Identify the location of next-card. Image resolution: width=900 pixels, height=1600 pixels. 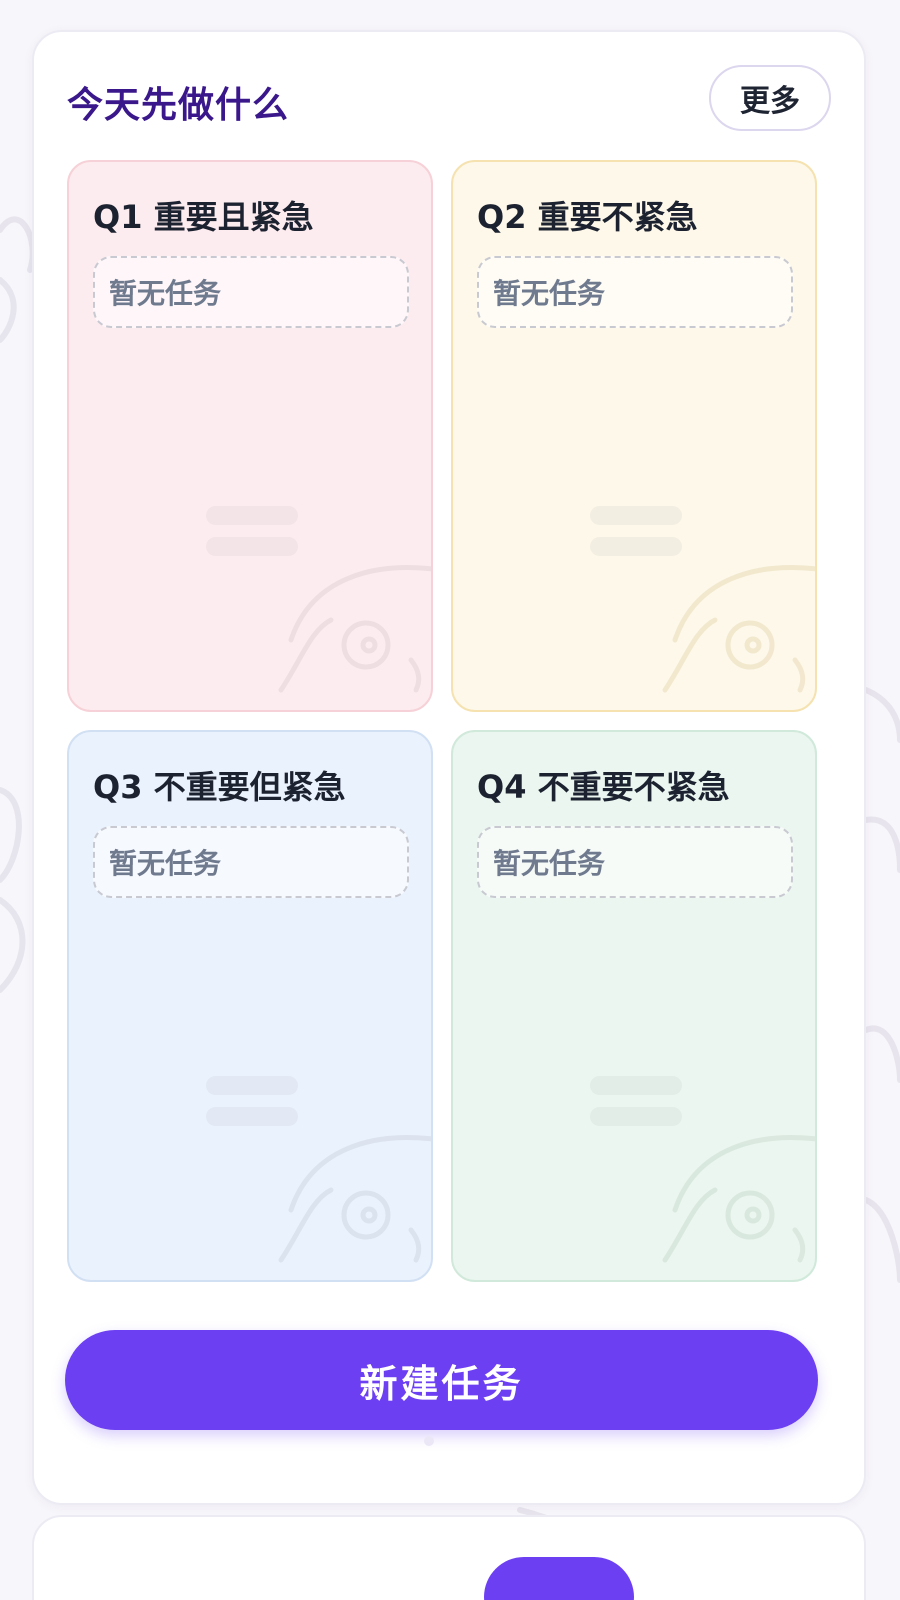
(449, 1557).